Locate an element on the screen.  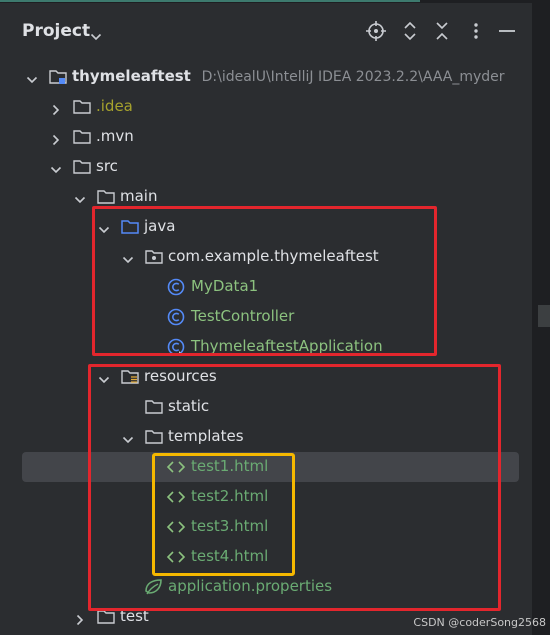
folder-label: src is located at coordinates (107, 166).